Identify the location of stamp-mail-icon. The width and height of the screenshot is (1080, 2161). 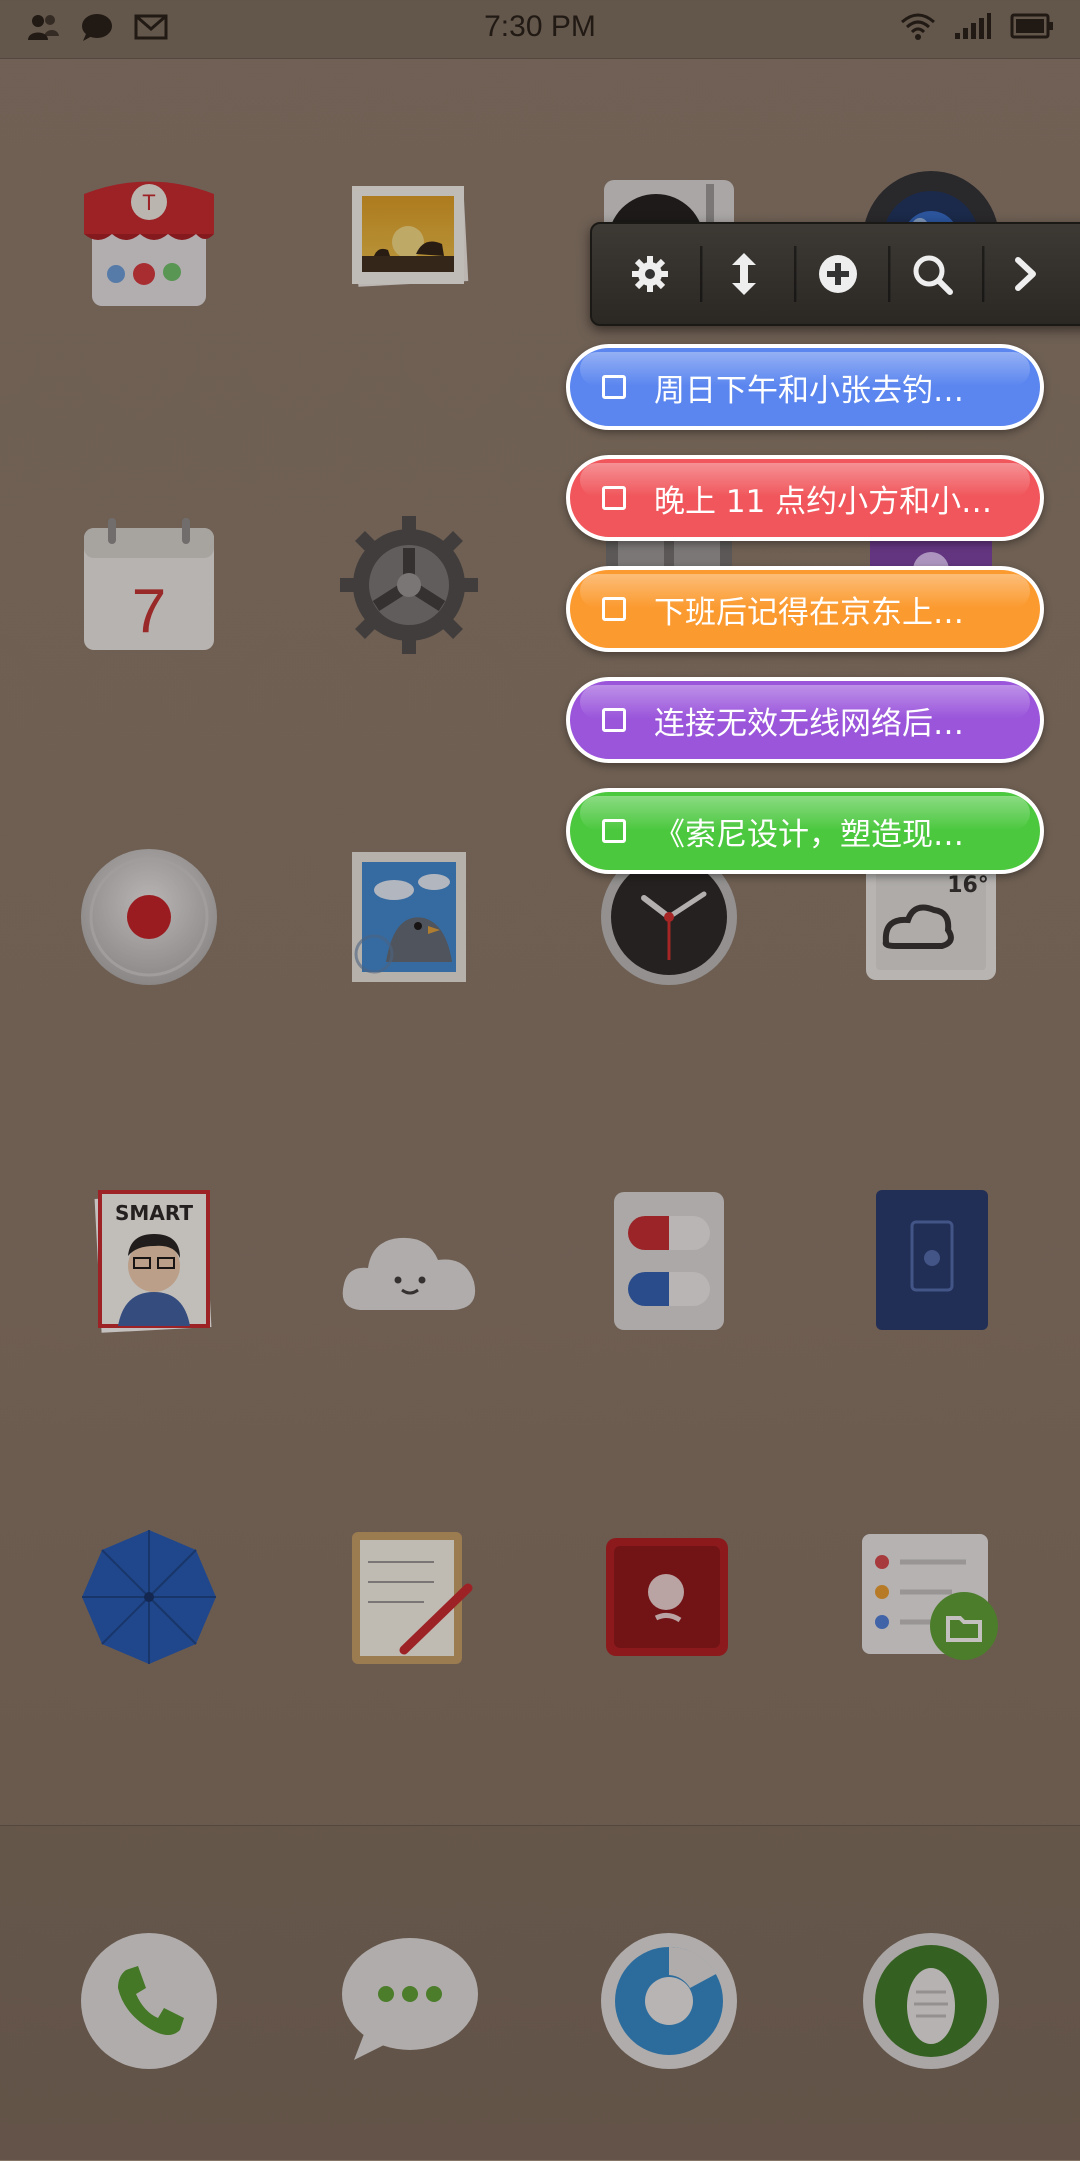
(409, 917).